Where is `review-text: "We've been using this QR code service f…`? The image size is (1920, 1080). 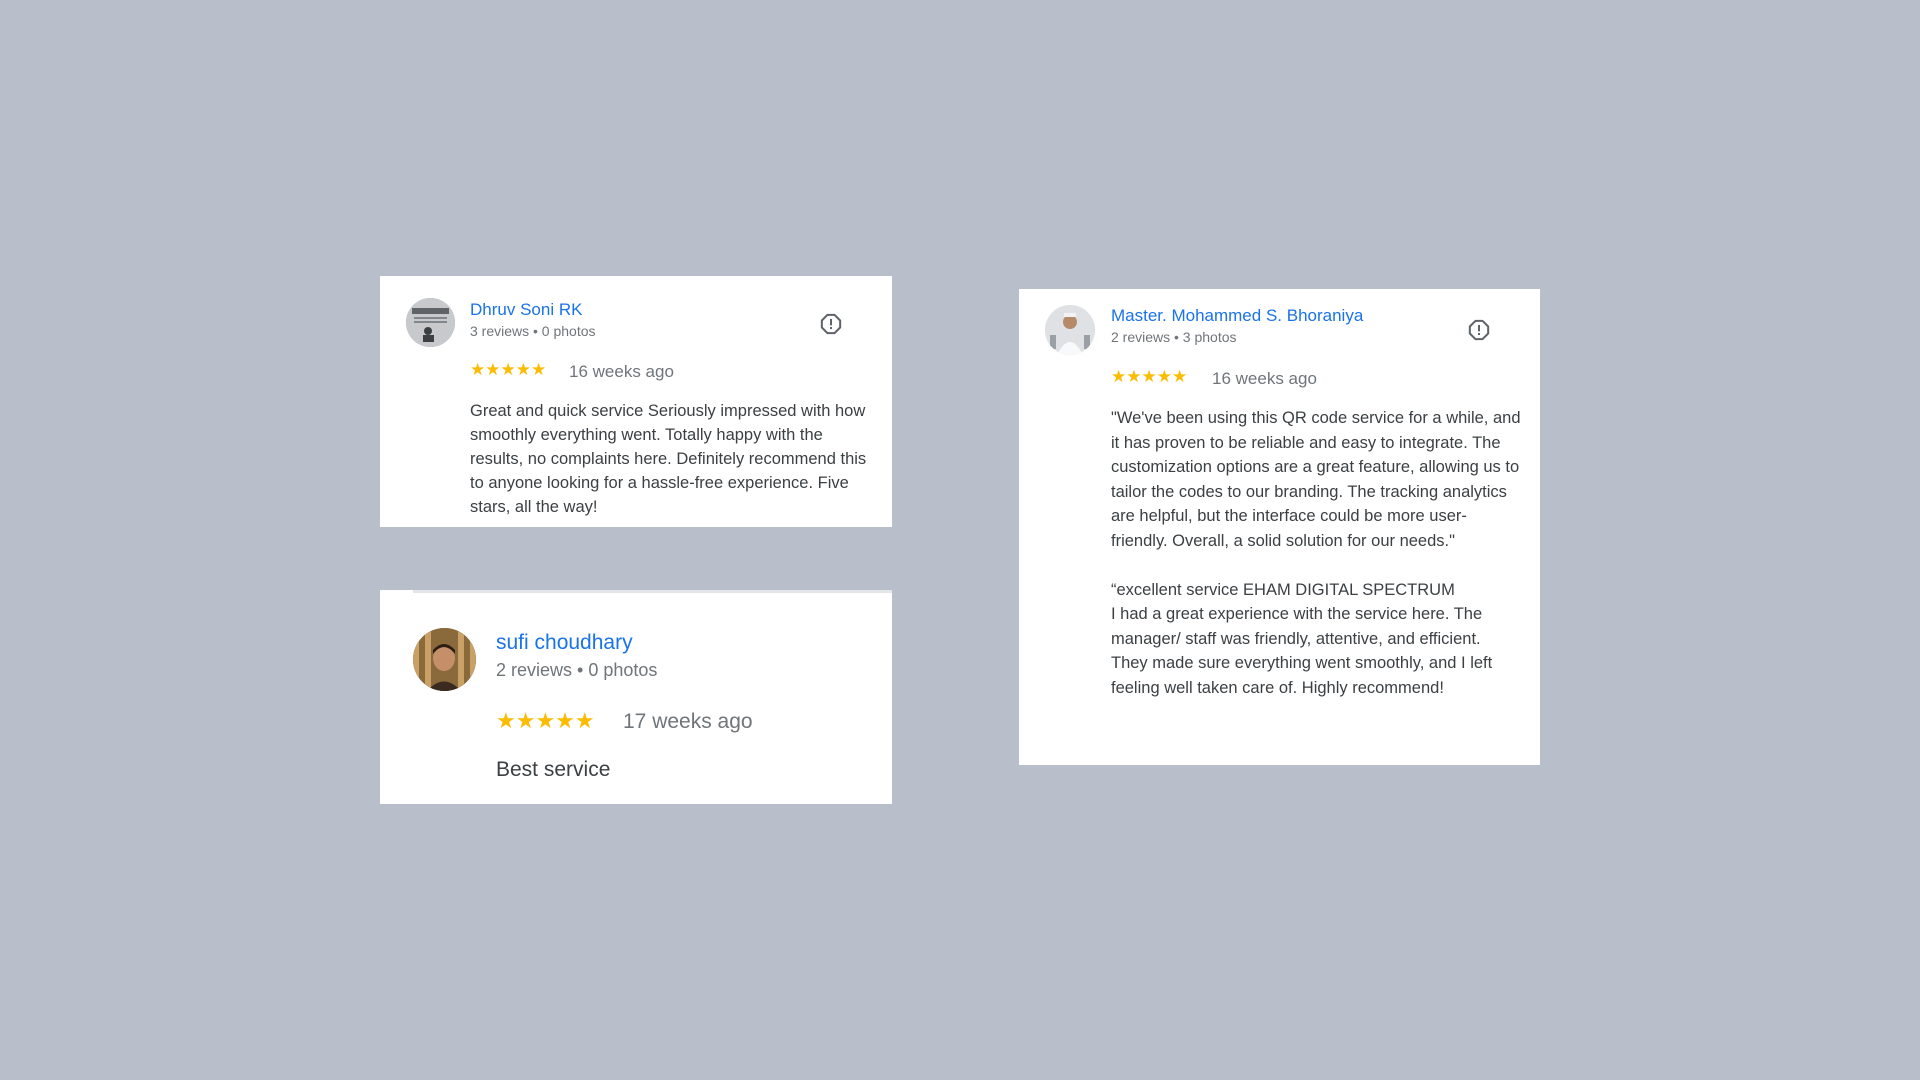
review-text: "We've been using this QR code service f… is located at coordinates (1316, 553).